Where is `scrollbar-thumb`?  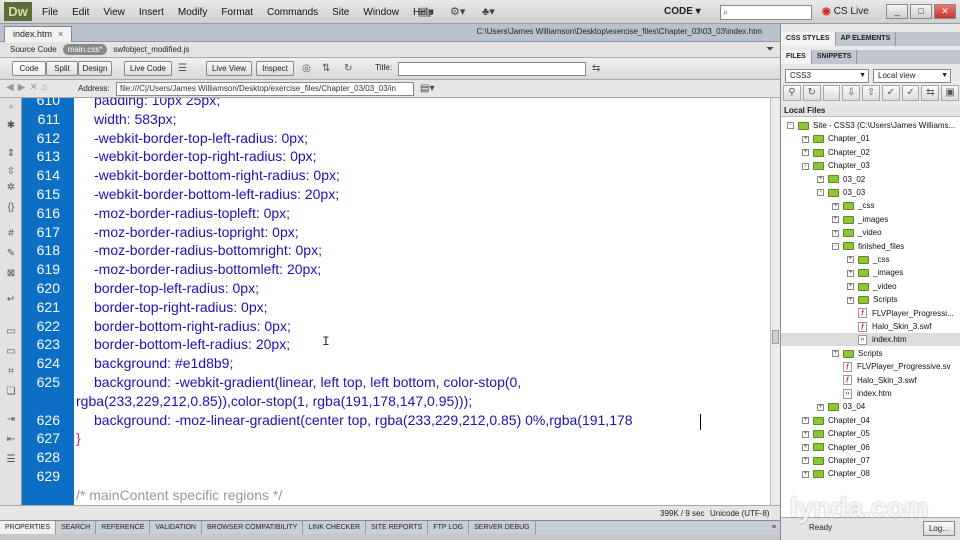 scrollbar-thumb is located at coordinates (775, 337).